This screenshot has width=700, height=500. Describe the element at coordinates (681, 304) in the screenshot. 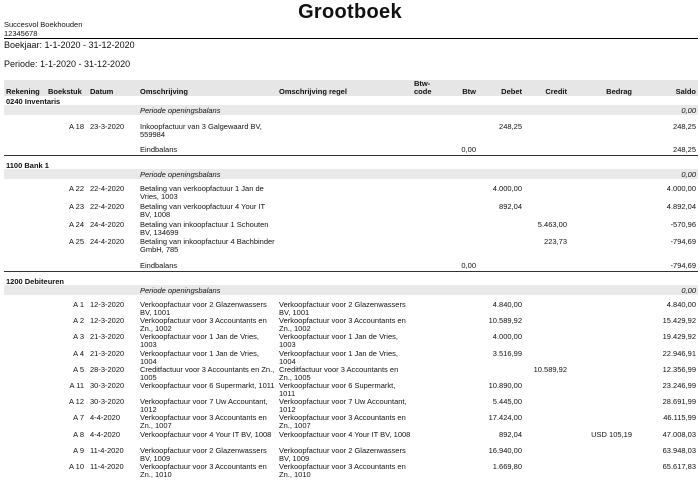

I see `row-saldo: 4.840,00` at that location.